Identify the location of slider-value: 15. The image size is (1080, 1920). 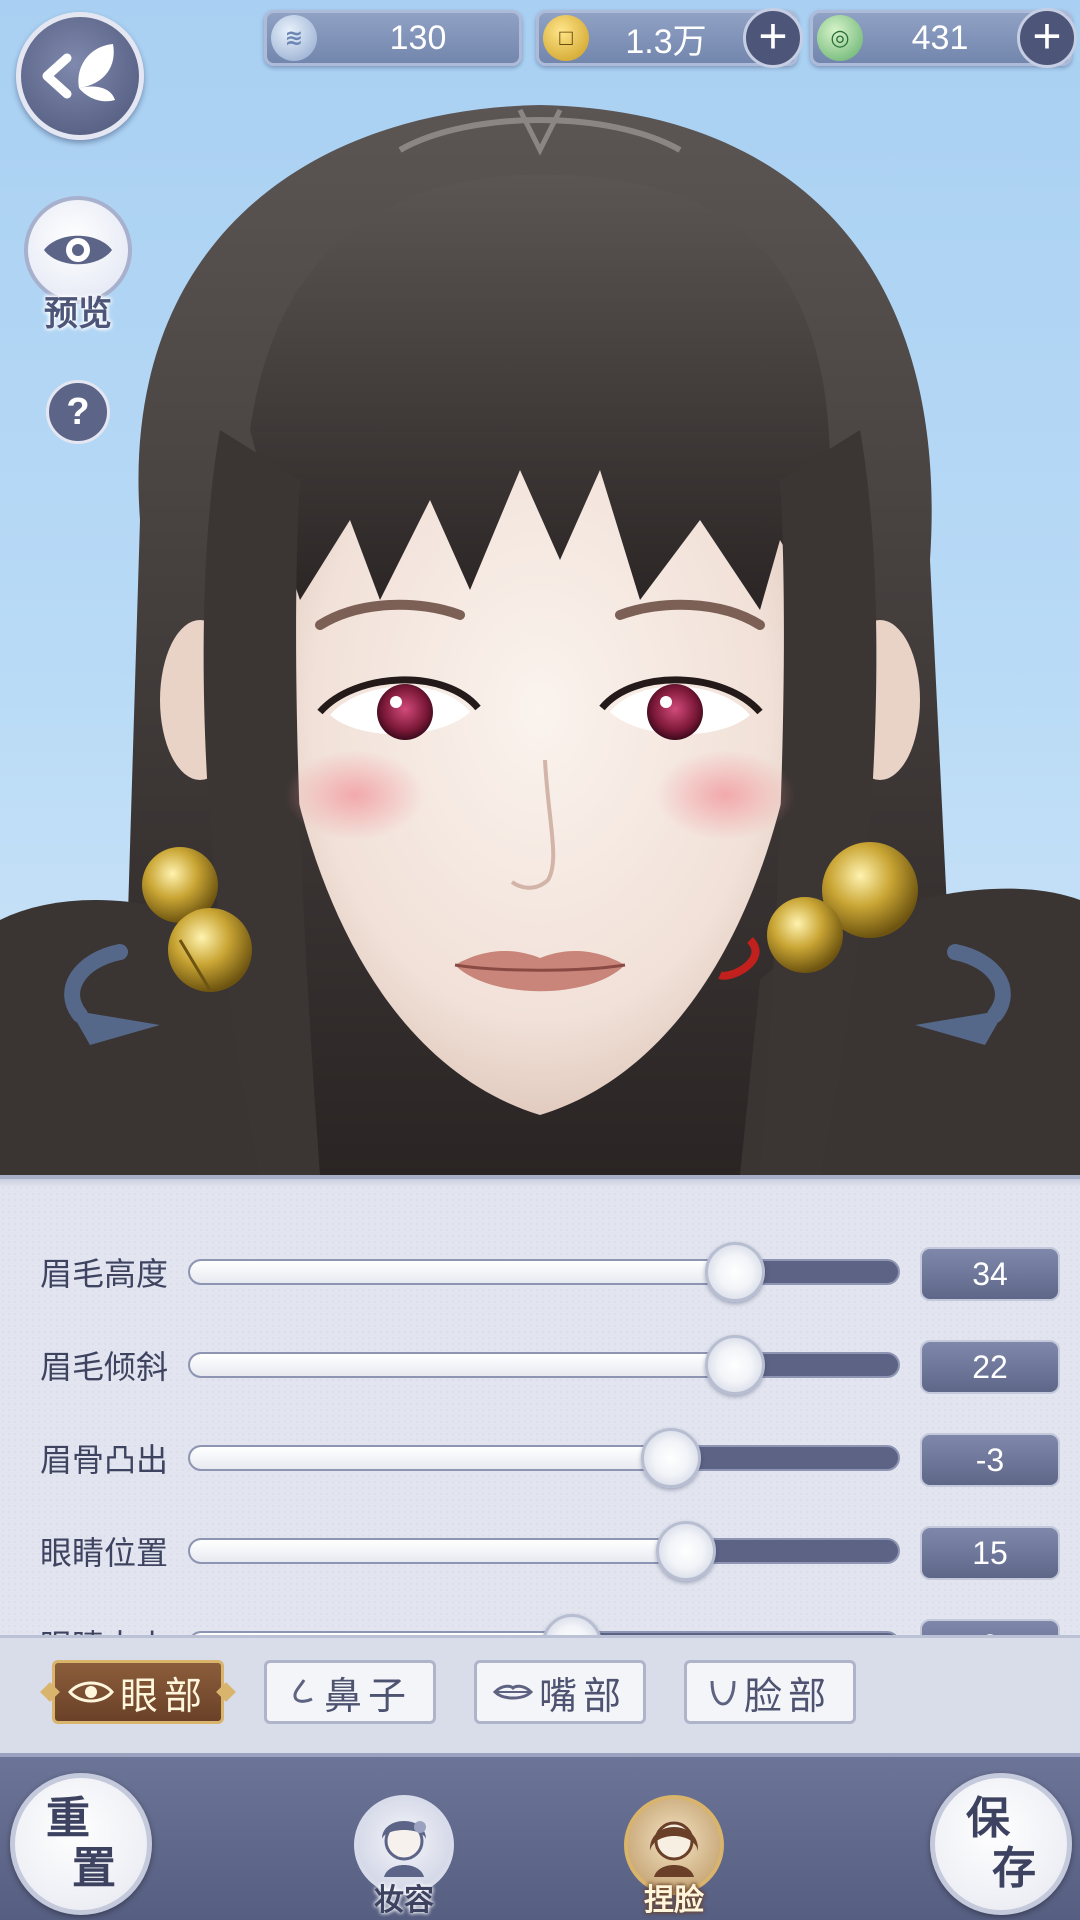
(990, 1553).